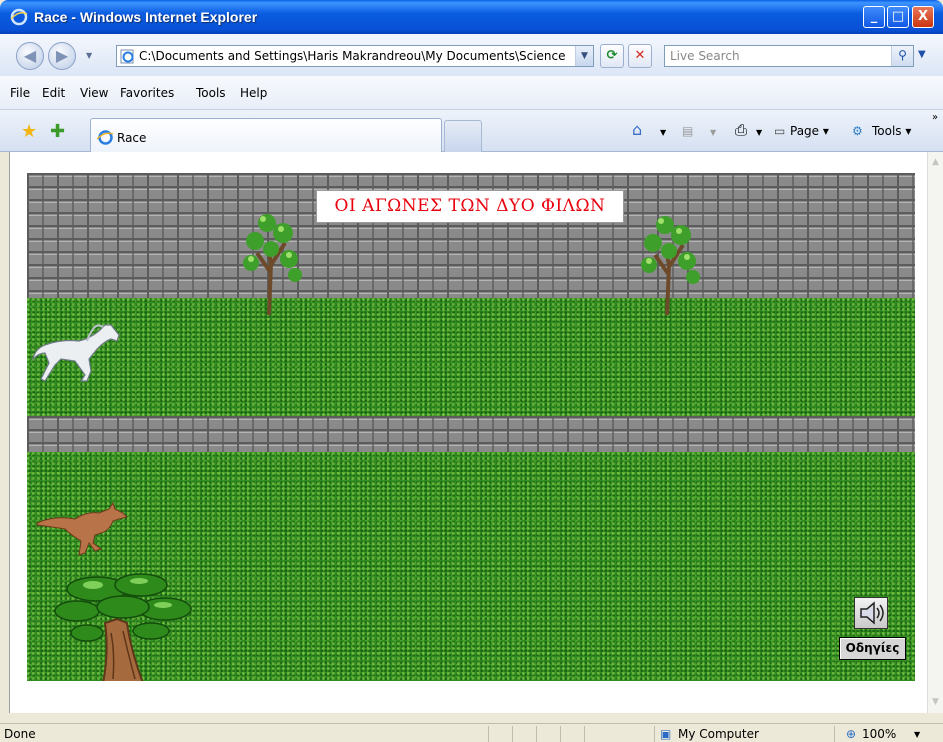  What do you see at coordinates (19, 17) in the screenshot?
I see `ie-logo-icon` at bounding box center [19, 17].